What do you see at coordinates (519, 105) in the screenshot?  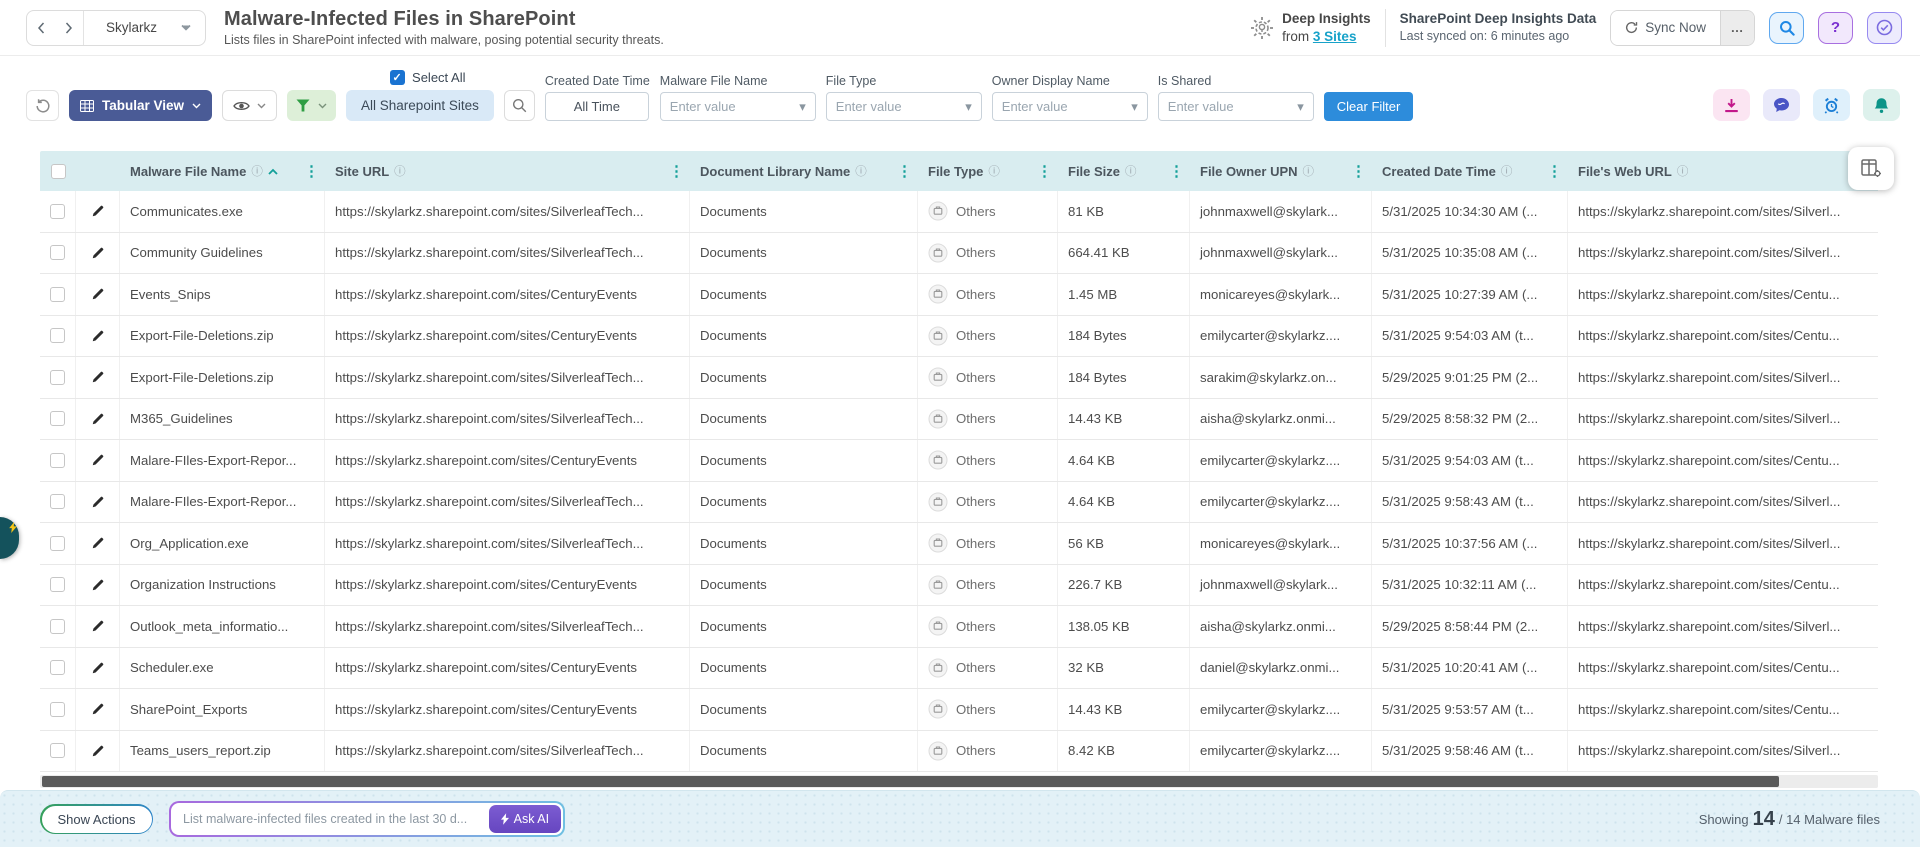 I see `table-search-button` at bounding box center [519, 105].